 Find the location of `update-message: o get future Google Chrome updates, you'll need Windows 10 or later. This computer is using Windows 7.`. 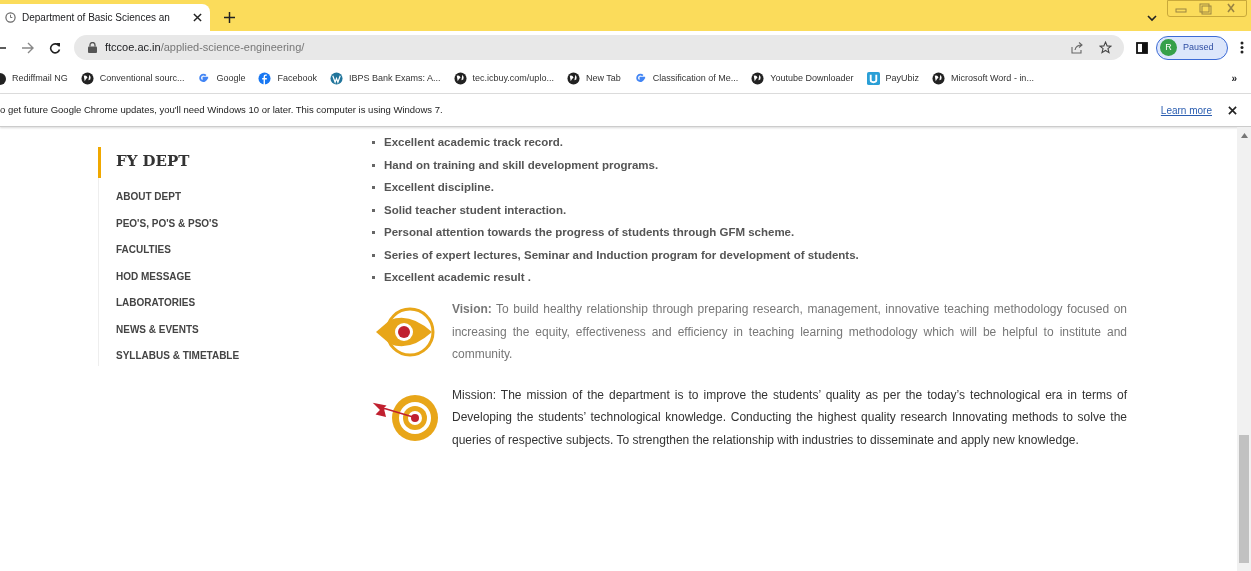

update-message: o get future Google Chrome updates, you'll need Windows 10 or later. This computer is using Windows 7. is located at coordinates (221, 109).